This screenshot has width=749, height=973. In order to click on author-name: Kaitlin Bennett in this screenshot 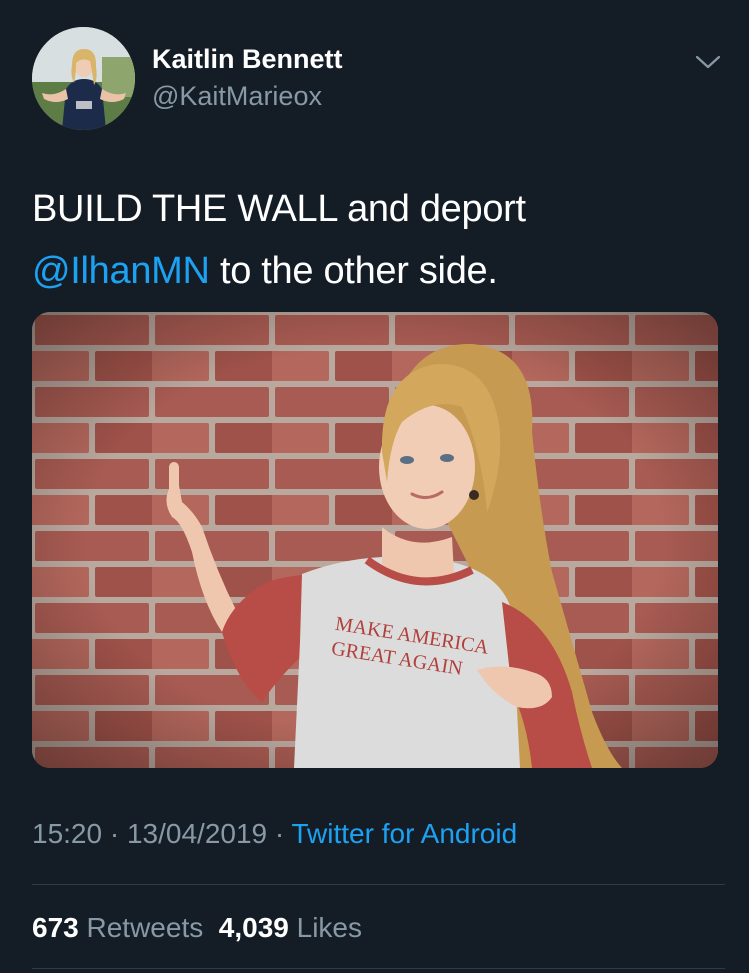, I will do `click(247, 59)`.